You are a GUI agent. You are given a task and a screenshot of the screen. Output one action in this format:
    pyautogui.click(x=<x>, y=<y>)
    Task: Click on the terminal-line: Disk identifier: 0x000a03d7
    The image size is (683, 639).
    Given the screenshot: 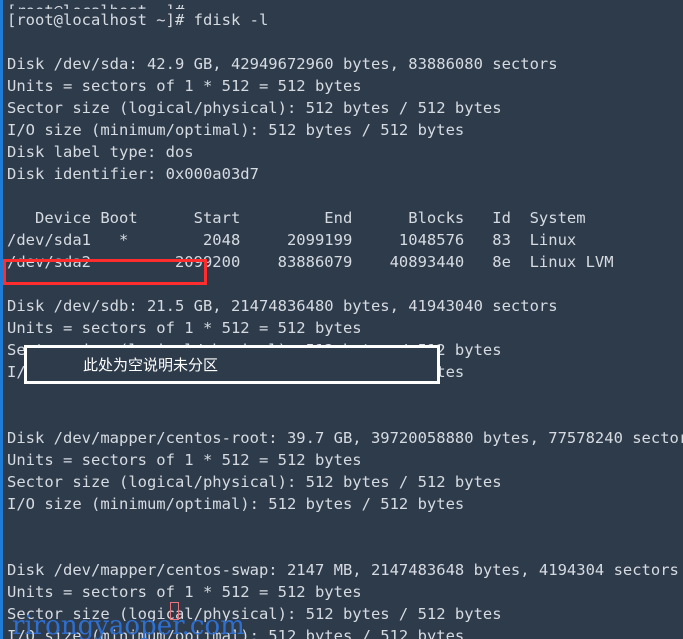 What is the action you would take?
    pyautogui.click(x=133, y=174)
    